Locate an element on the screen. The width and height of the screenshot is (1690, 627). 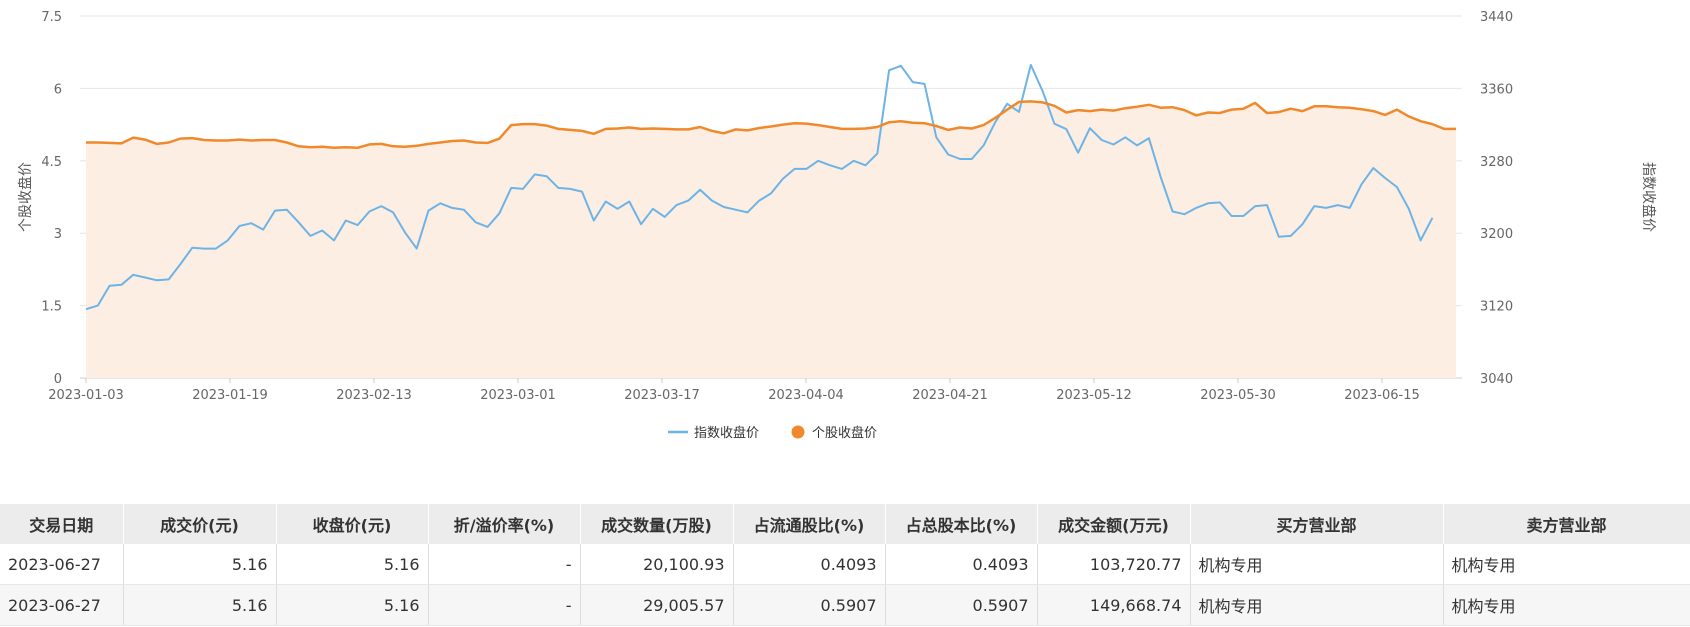
y-left-tick-label: 3 is located at coordinates (58, 234).